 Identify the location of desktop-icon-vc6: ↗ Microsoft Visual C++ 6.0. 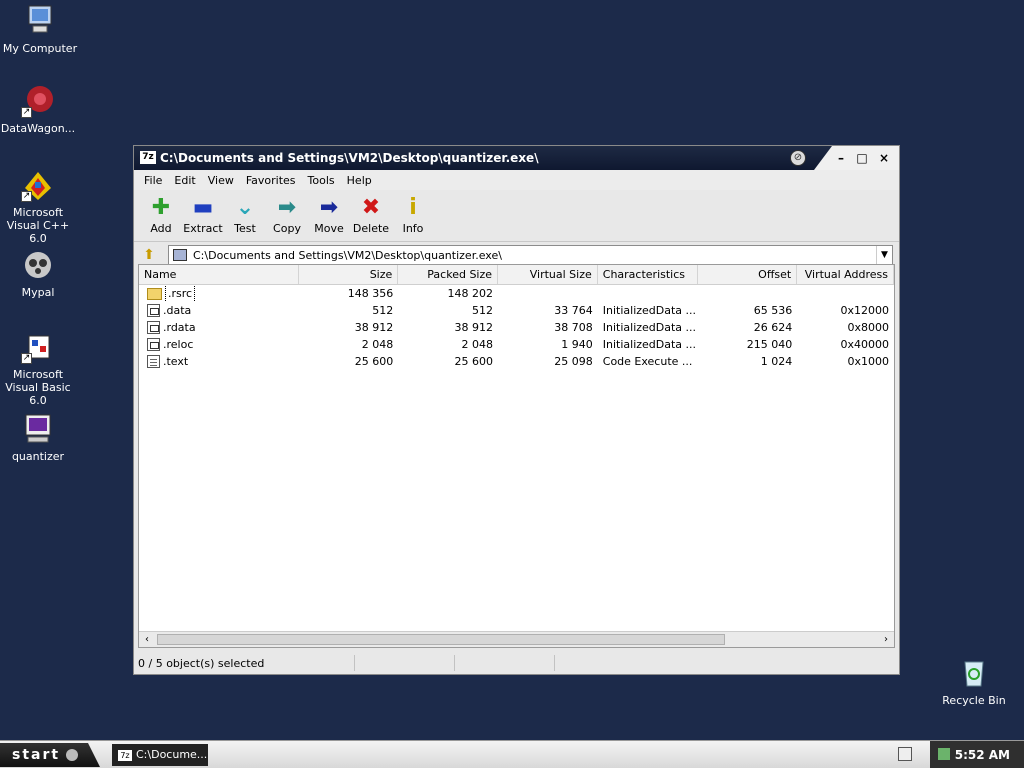
(39, 206).